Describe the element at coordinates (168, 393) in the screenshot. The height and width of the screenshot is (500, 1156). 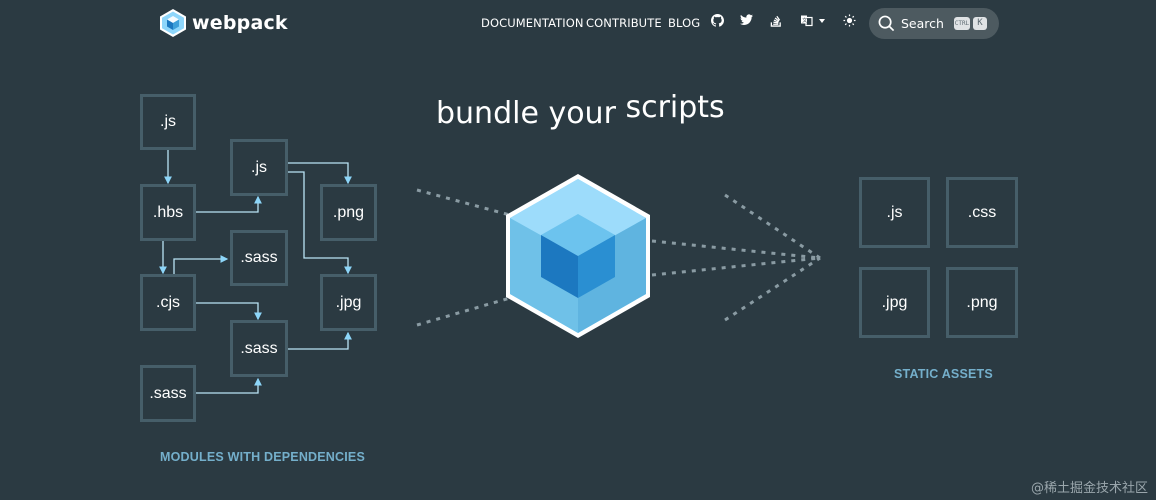
I see `module-sass-bottom: .sass` at that location.